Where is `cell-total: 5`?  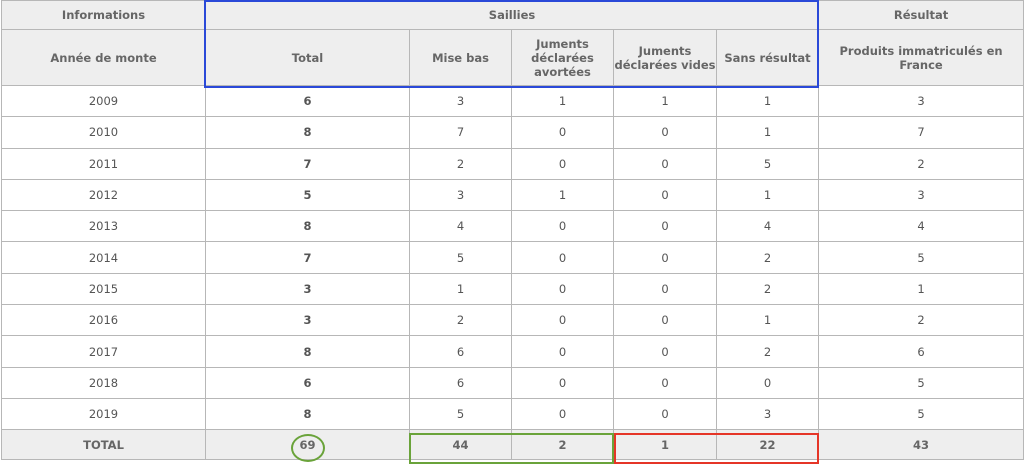
cell-total: 5 is located at coordinates (307, 195).